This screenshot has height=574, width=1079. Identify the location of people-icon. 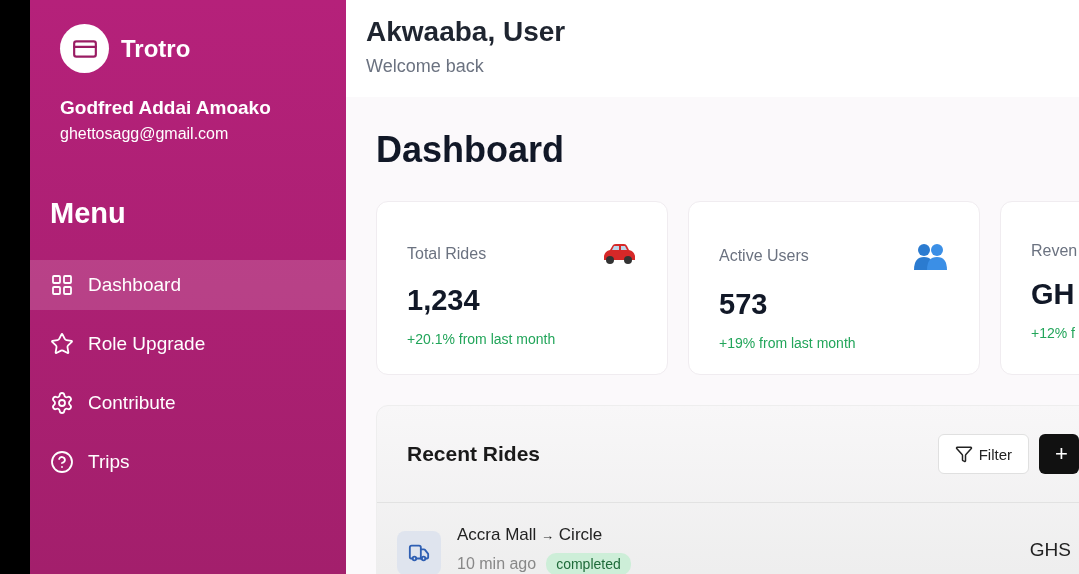
(931, 256).